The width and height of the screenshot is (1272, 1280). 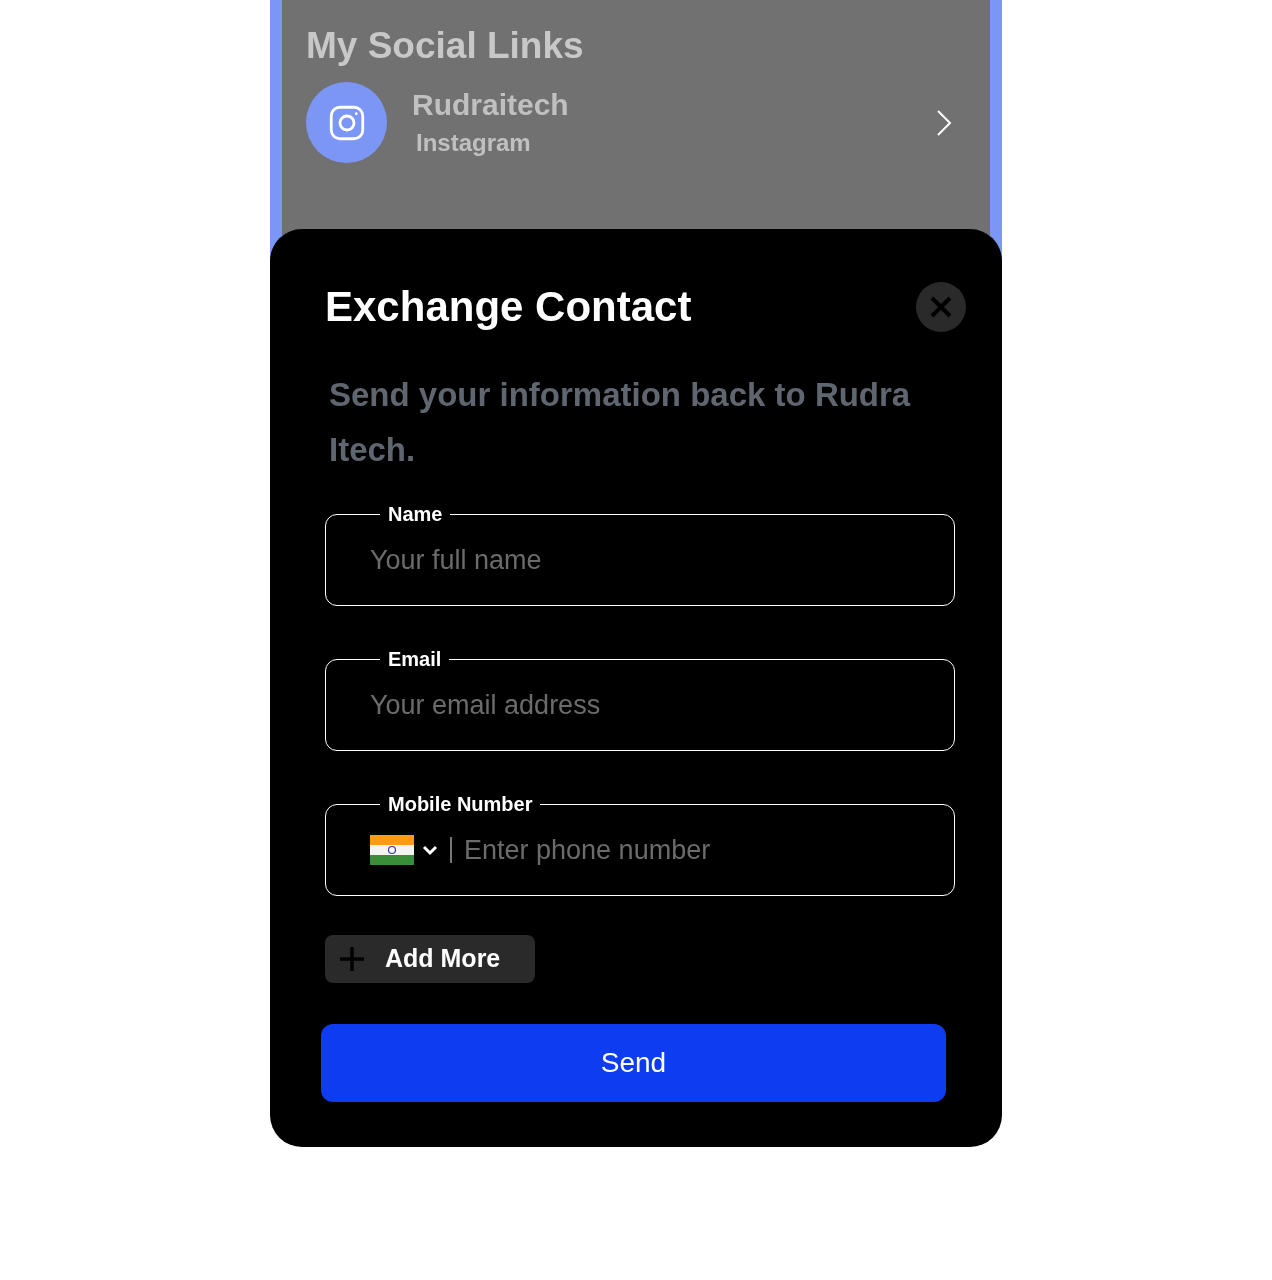 I want to click on link-title: Rudraitech, so click(x=491, y=104).